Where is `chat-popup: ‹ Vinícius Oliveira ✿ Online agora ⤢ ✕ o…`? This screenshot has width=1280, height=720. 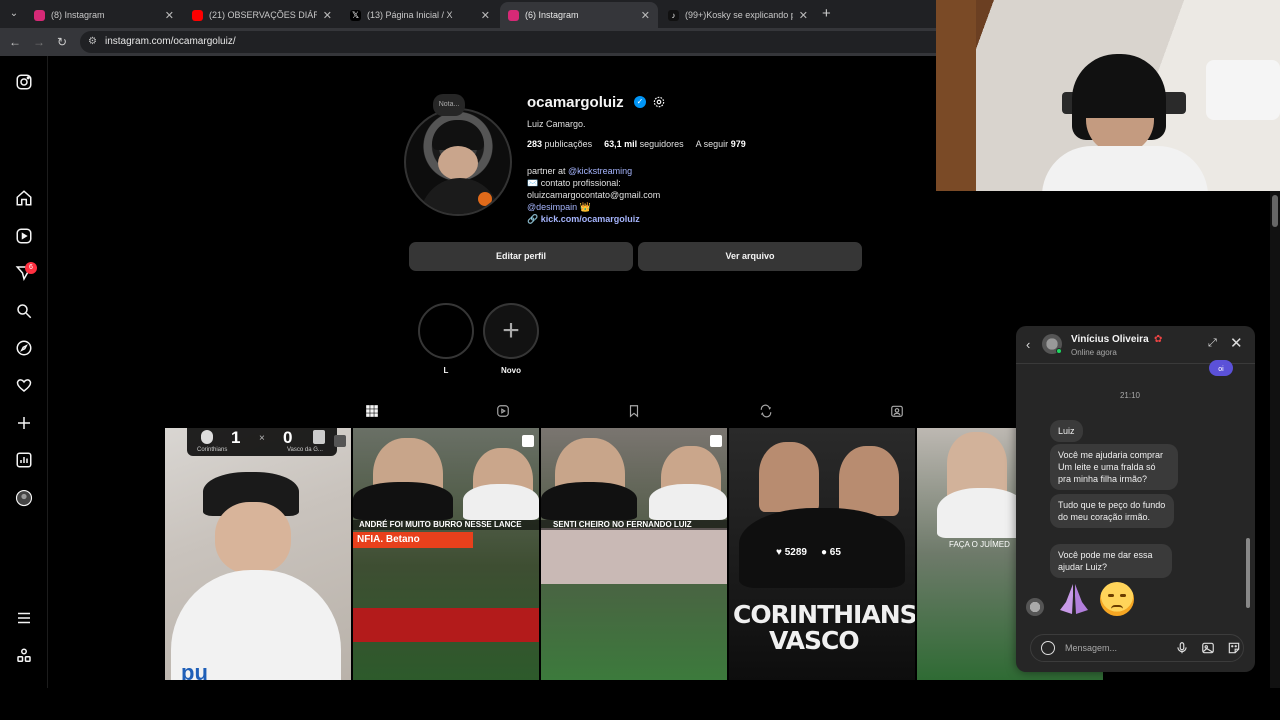 chat-popup: ‹ Vinícius Oliveira ✿ Online agora ⤢ ✕ o… is located at coordinates (1135, 499).